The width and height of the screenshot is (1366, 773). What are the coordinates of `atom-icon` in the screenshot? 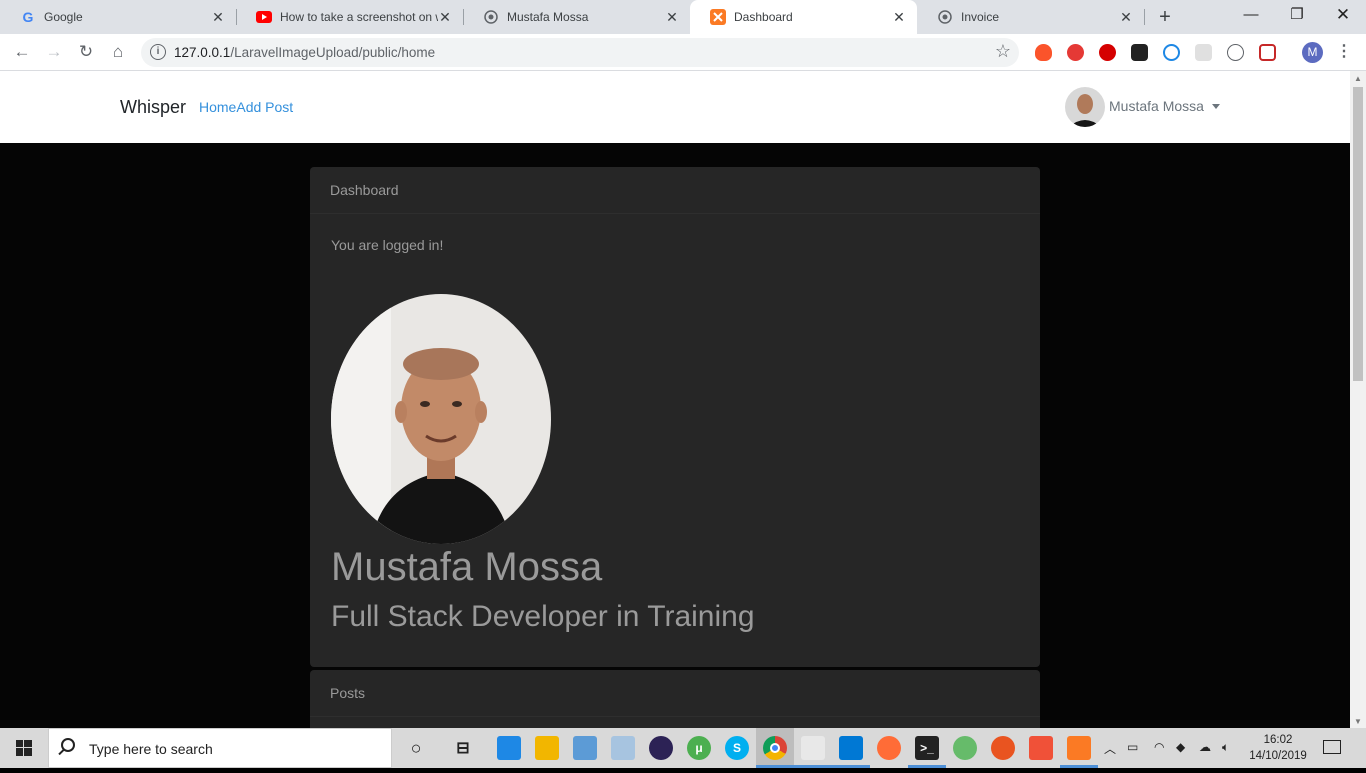 It's located at (965, 748).